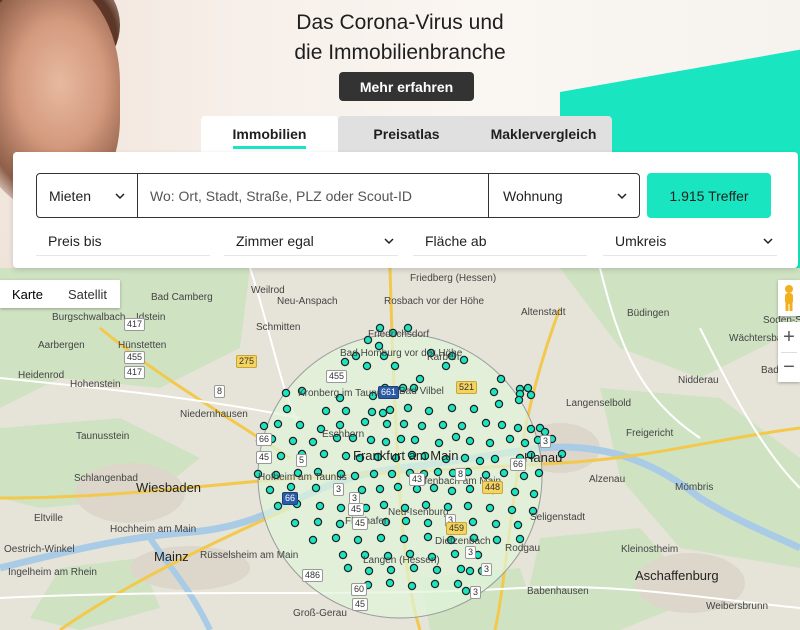 The height and width of the screenshot is (630, 800). I want to click on offer-type-select: Mieten, so click(87, 195).